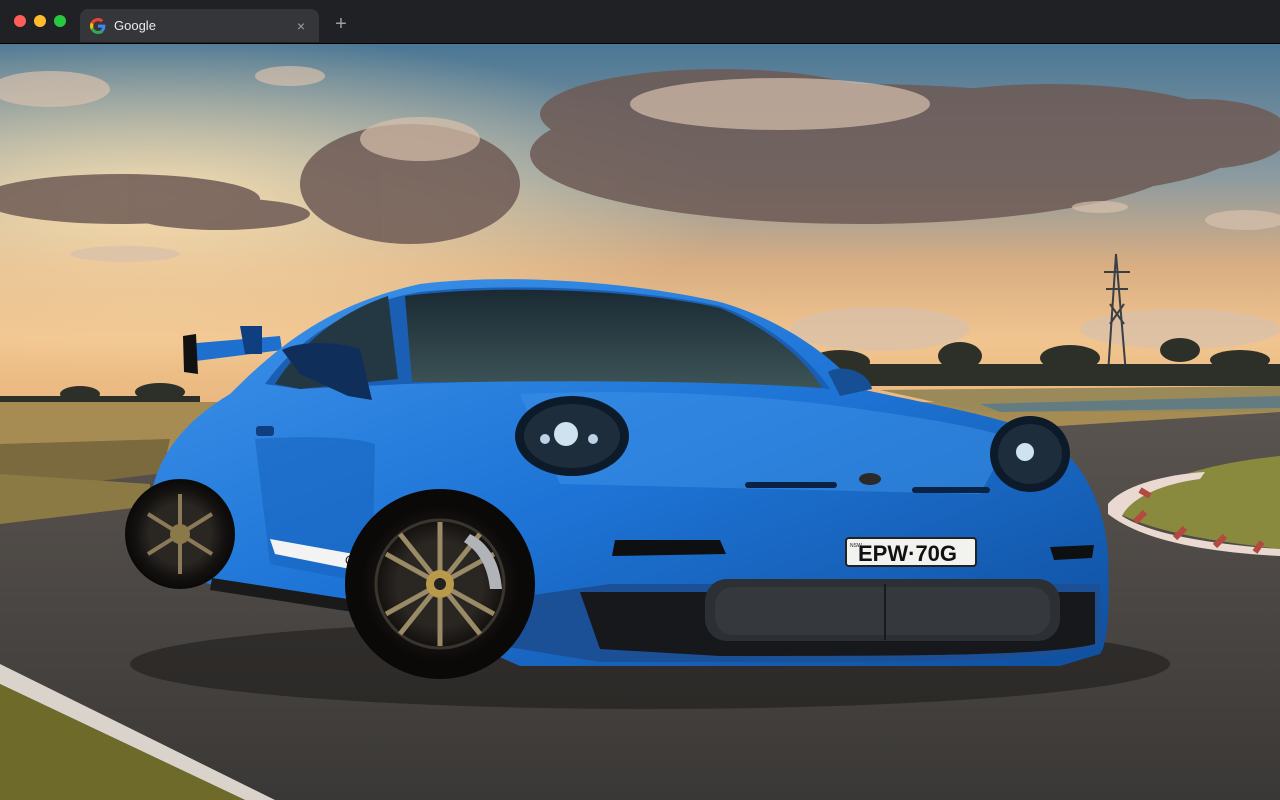  Describe the element at coordinates (98, 25) in the screenshot. I see `google-g-icon` at that location.